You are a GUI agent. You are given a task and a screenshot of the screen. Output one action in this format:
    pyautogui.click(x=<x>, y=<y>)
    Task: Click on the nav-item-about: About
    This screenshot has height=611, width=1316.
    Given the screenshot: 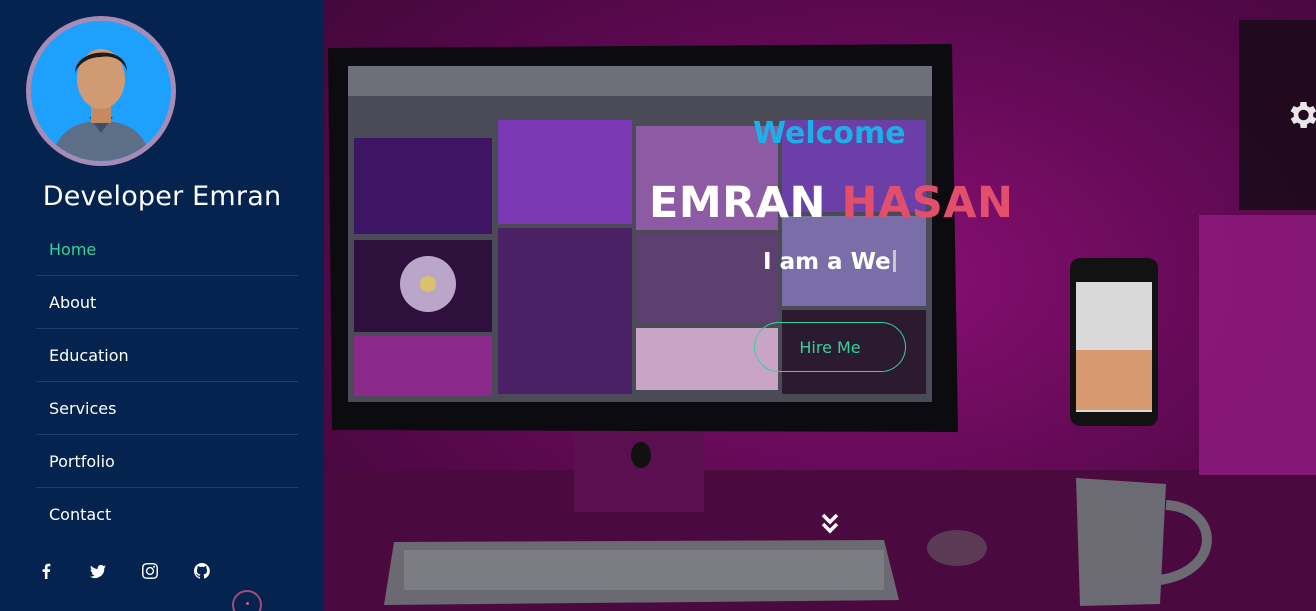 What is the action you would take?
    pyautogui.click(x=167, y=302)
    